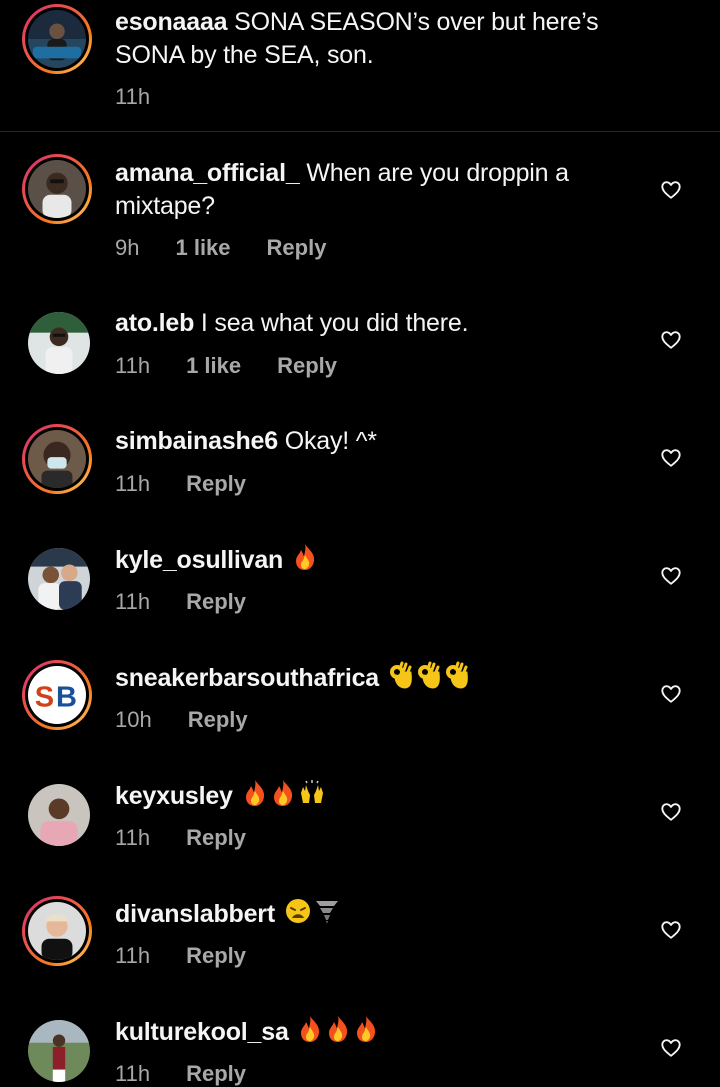  What do you see at coordinates (195, 914) in the screenshot?
I see `comment-username: divanslabbert` at bounding box center [195, 914].